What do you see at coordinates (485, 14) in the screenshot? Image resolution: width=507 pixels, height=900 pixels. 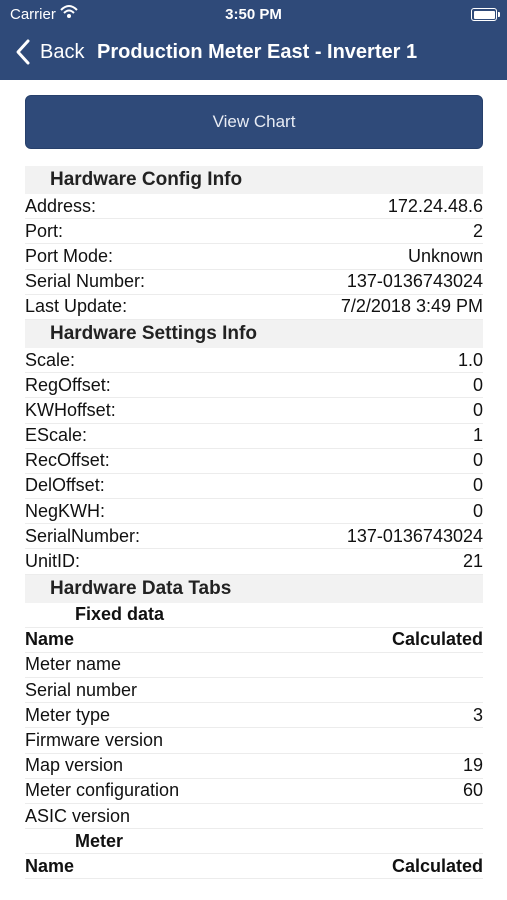 I see `battery-icon` at bounding box center [485, 14].